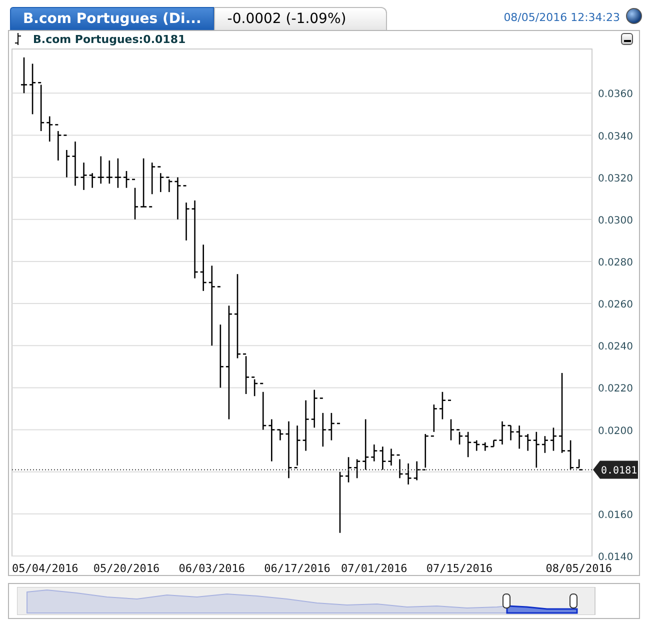 Image resolution: width=650 pixels, height=627 pixels. Describe the element at coordinates (579, 568) in the screenshot. I see `x-axis-label: 08/05/2016` at that location.